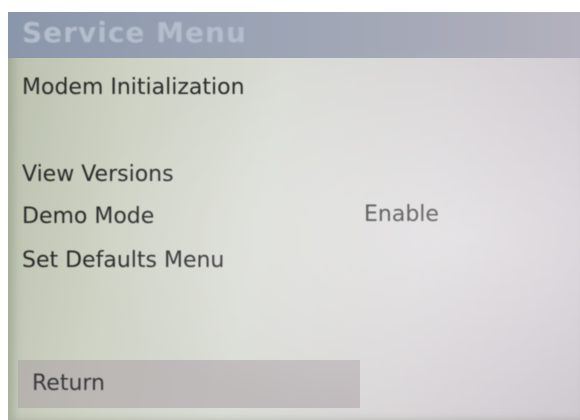 Image resolution: width=580 pixels, height=420 pixels. I want to click on return-button: Return, so click(189, 384).